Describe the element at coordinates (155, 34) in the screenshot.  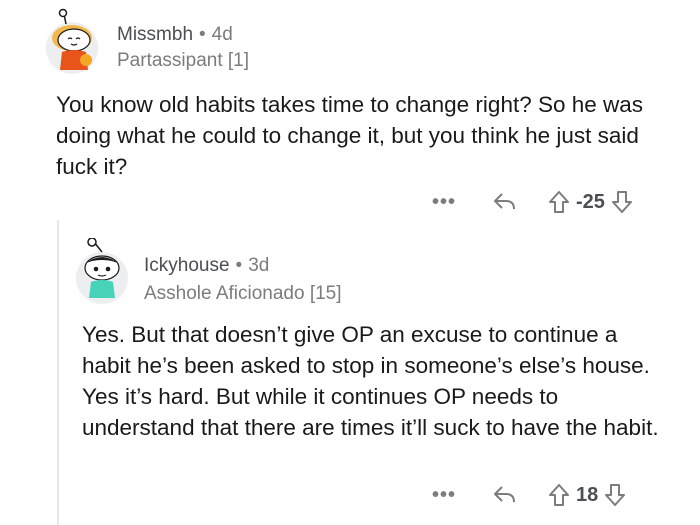
I see `author-name: Missmbh` at that location.